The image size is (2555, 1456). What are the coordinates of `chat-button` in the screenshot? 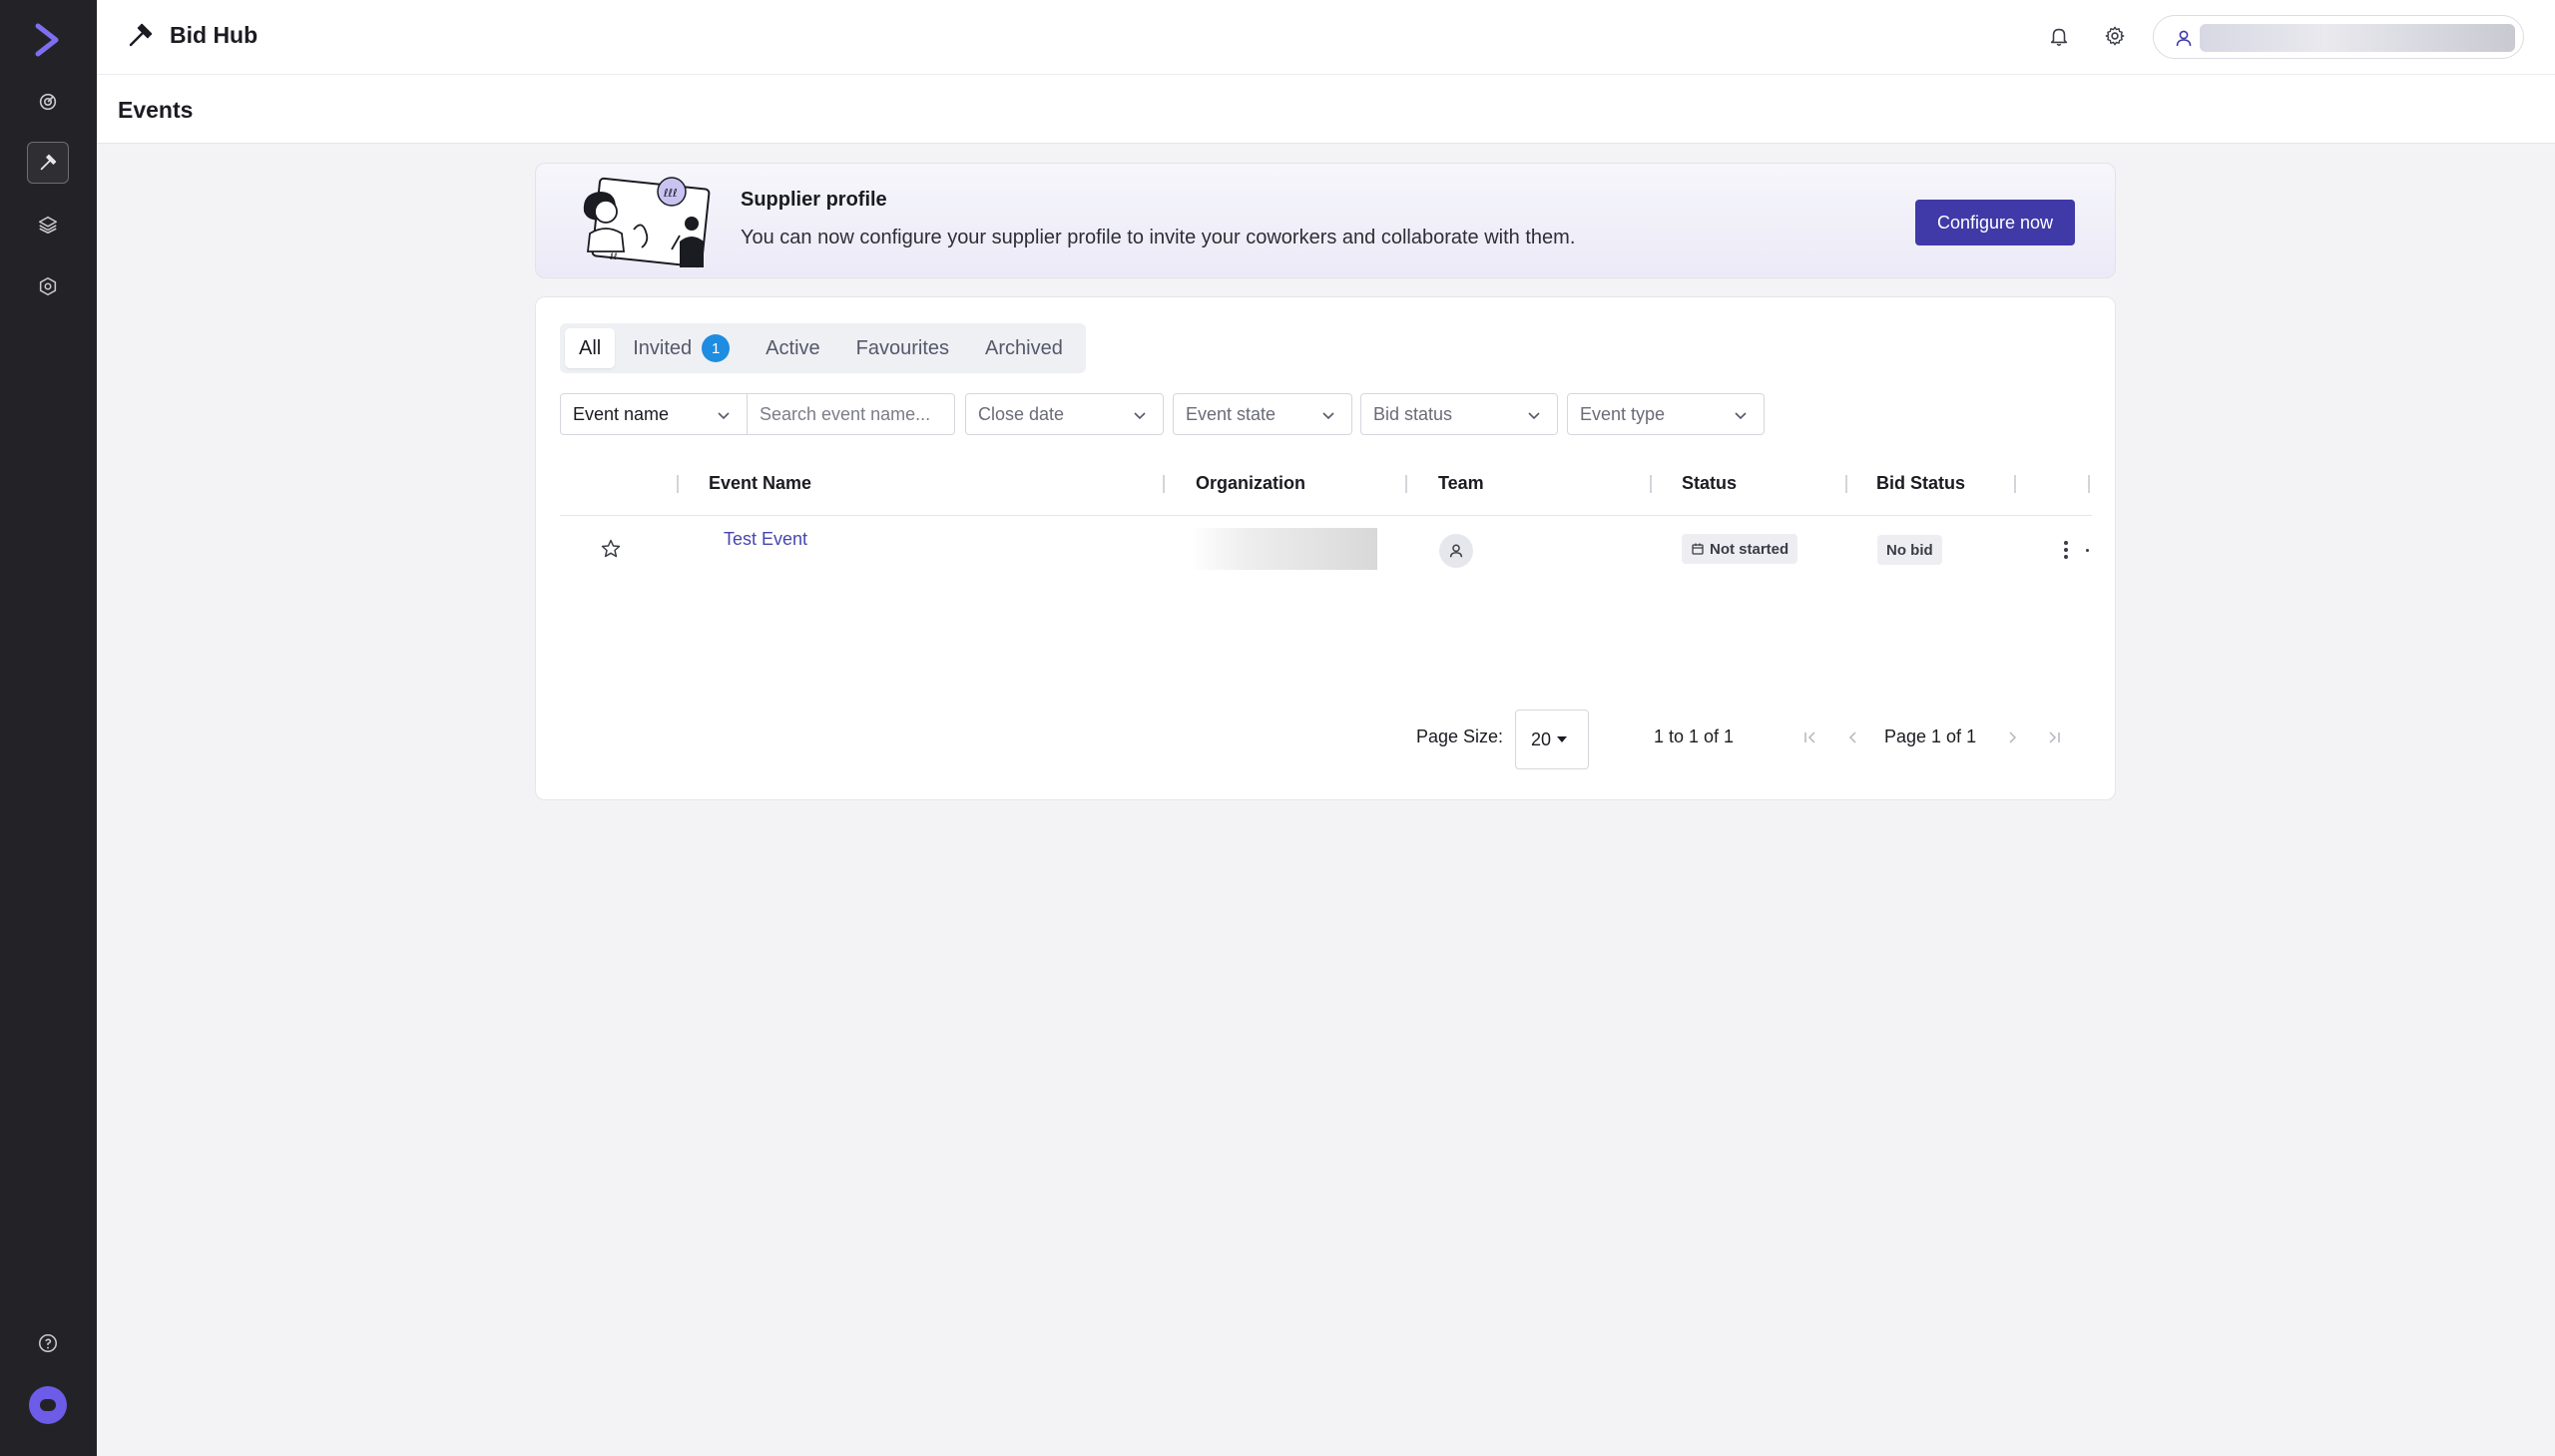 It's located at (48, 1405).